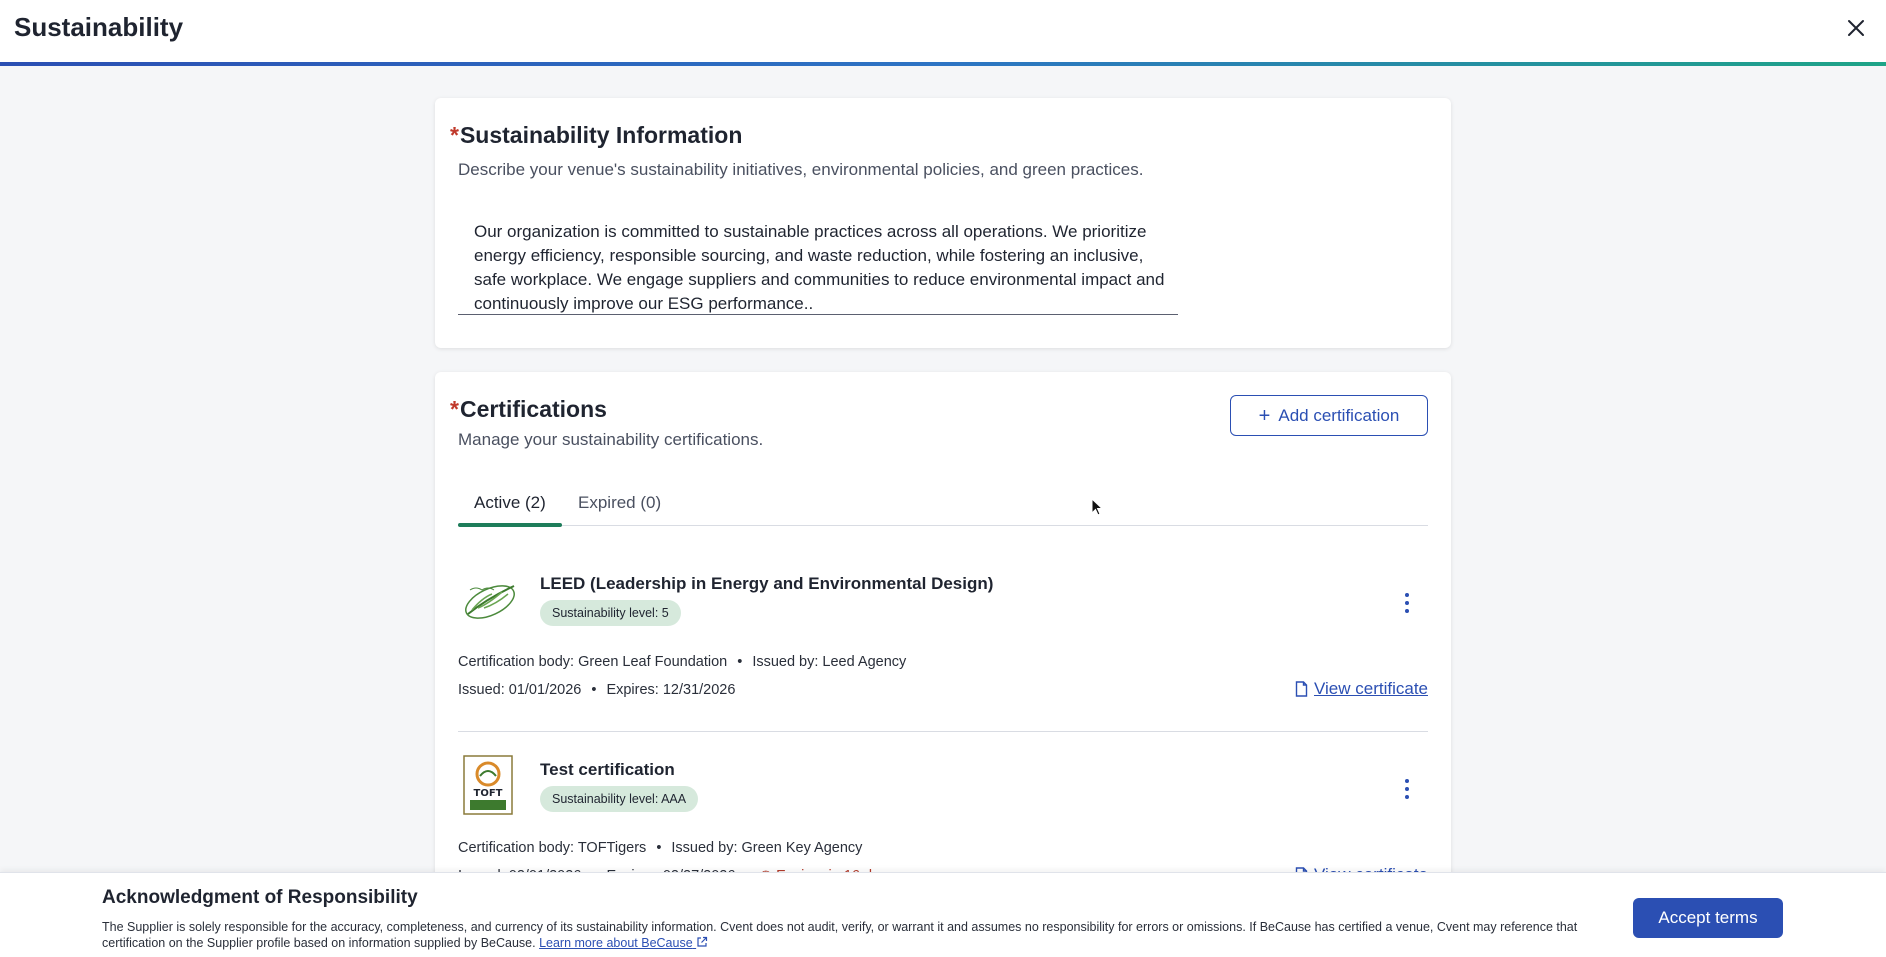  I want to click on view-certificate-link: View certificate, so click(1361, 689).